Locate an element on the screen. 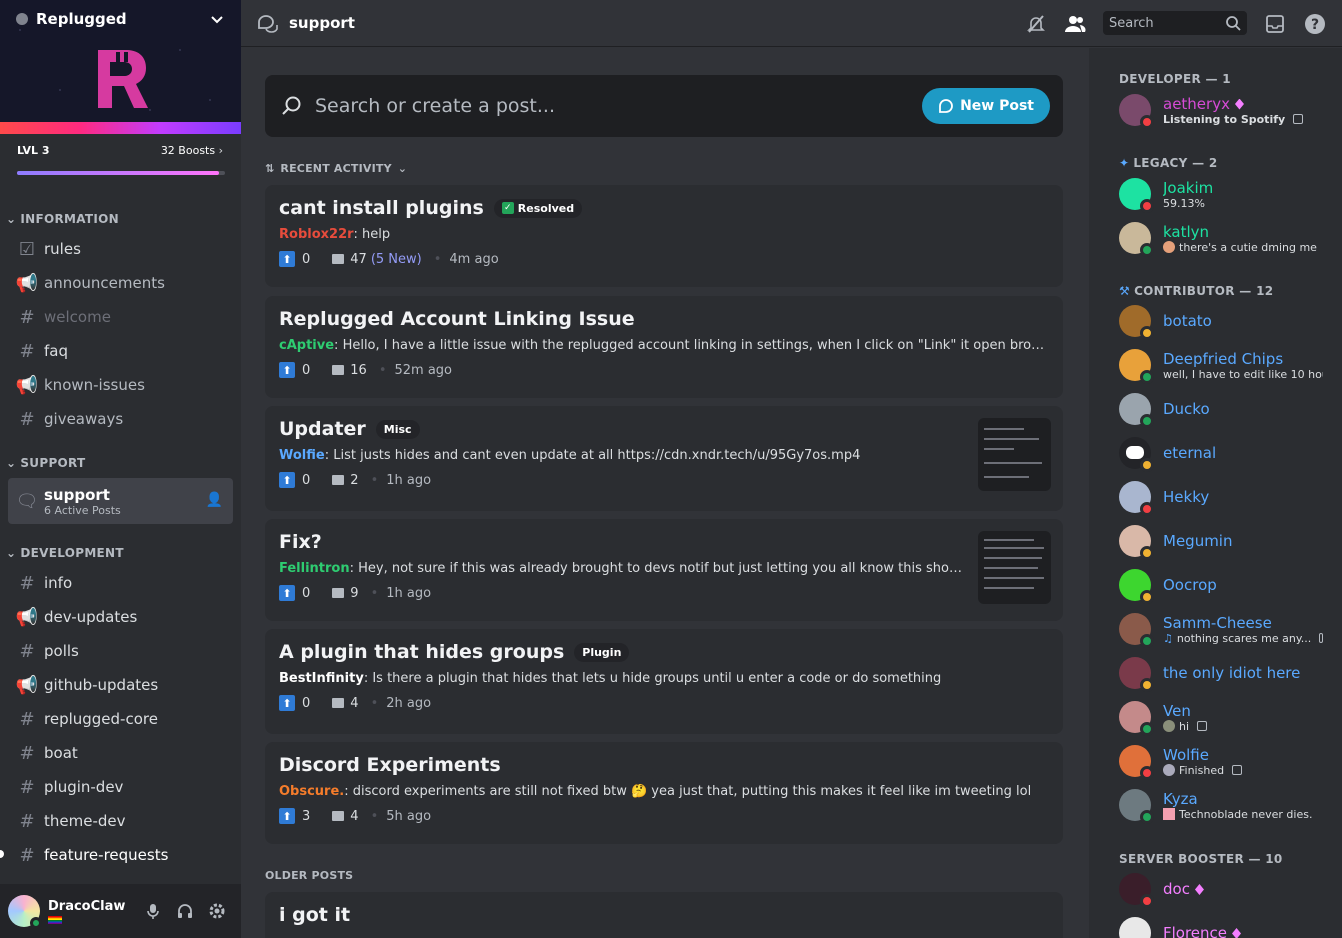 This screenshot has width=1342, height=938. server-header: Replugged is located at coordinates (120, 19).